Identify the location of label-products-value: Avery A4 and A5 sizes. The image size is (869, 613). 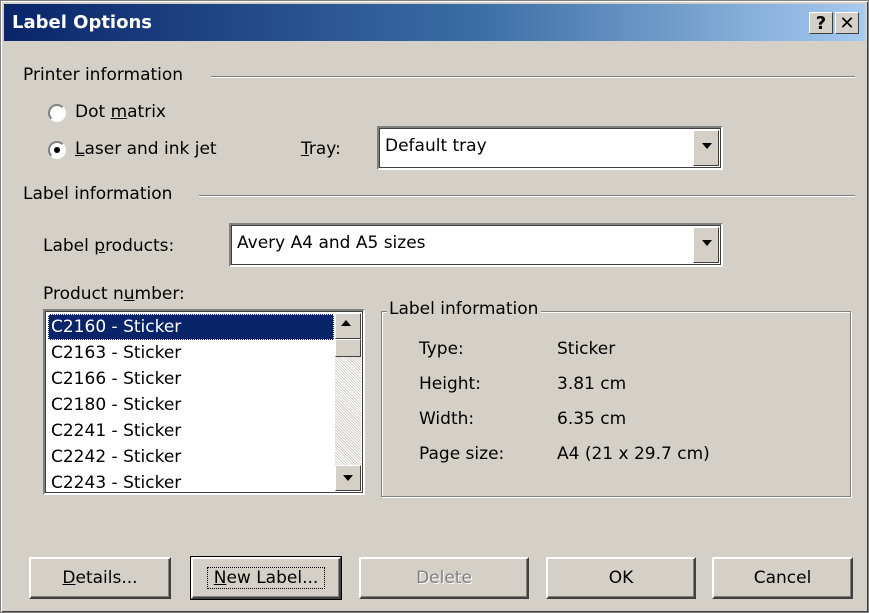
(331, 243).